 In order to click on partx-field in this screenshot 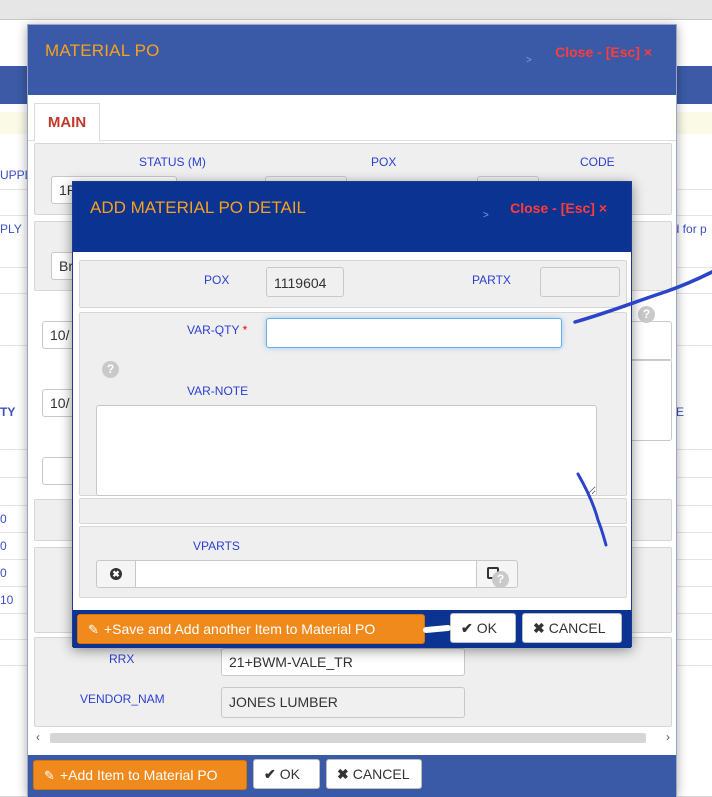, I will do `click(580, 282)`.